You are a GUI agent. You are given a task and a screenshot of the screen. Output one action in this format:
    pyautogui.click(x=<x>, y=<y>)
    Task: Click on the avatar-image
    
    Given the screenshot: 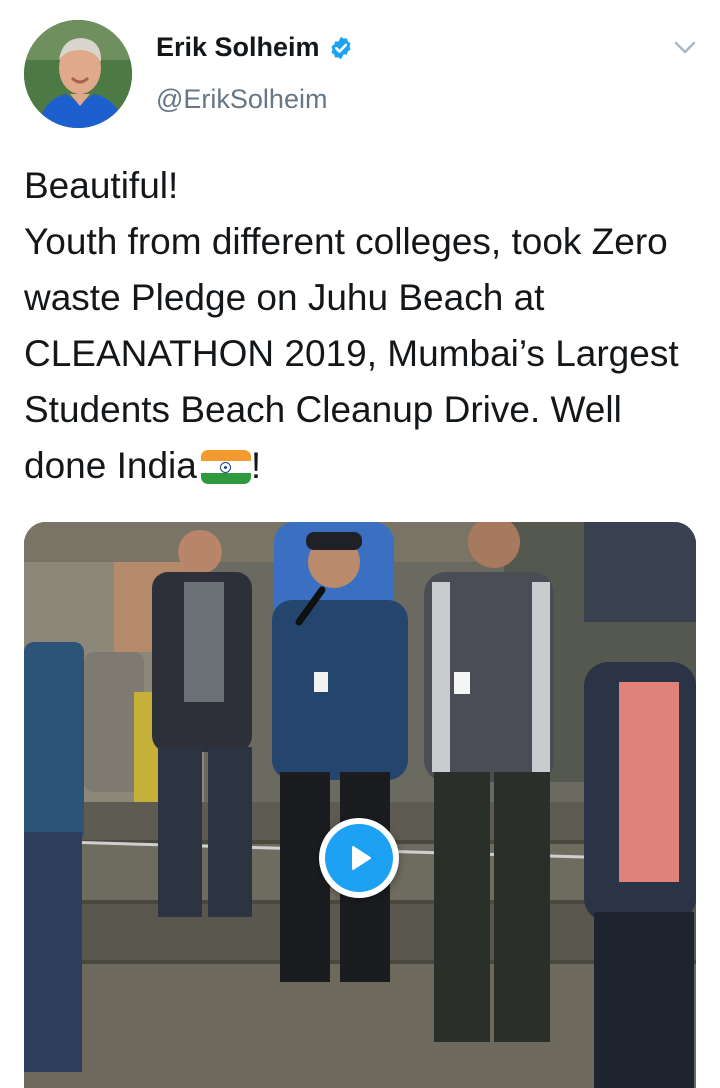 What is the action you would take?
    pyautogui.click(x=78, y=74)
    